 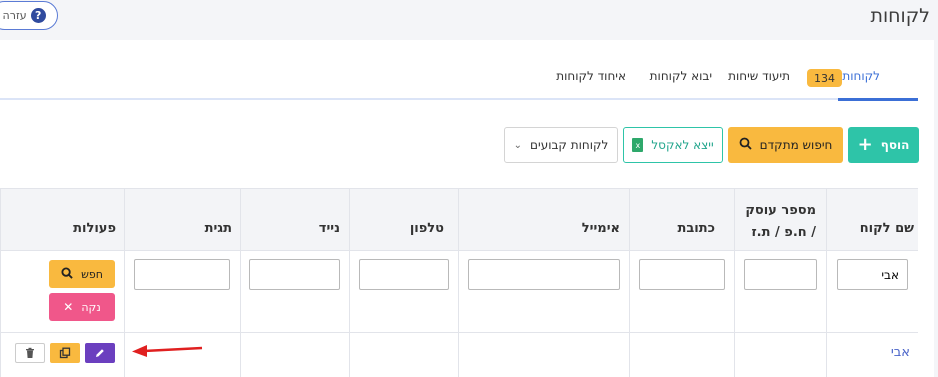 What do you see at coordinates (759, 76) in the screenshot?
I see `tab-call-log: תיעוד שיחות` at bounding box center [759, 76].